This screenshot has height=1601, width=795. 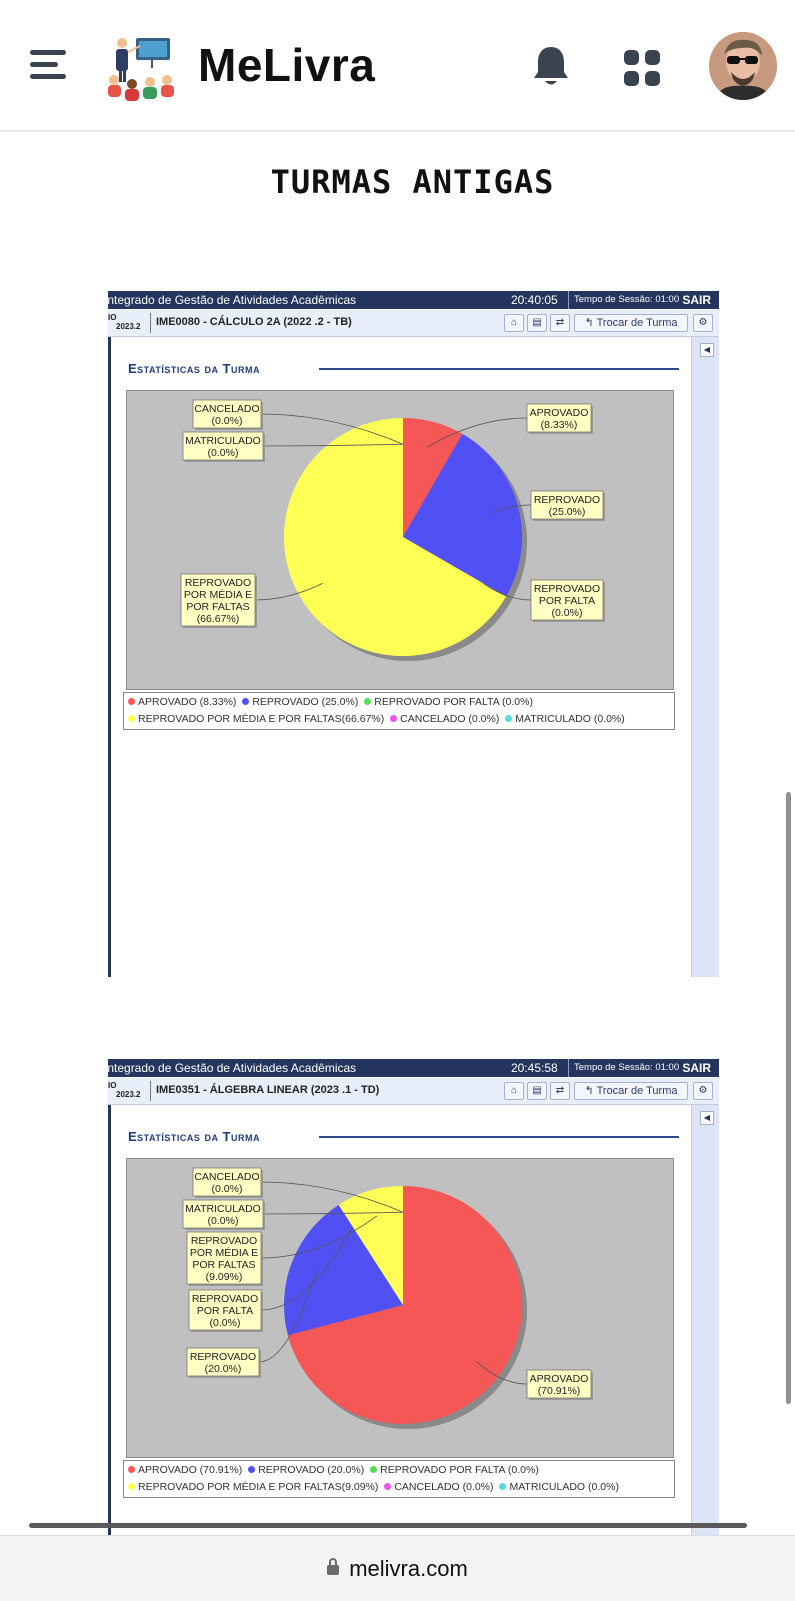 I want to click on slice-label: APROVADO (70.91%), so click(x=559, y=1385).